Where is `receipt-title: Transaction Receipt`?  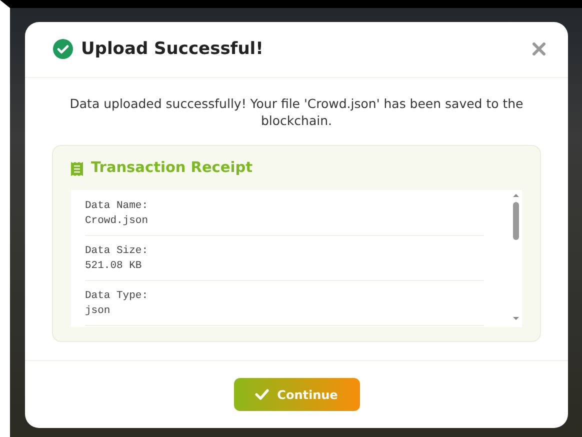
receipt-title: Transaction Receipt is located at coordinates (172, 168).